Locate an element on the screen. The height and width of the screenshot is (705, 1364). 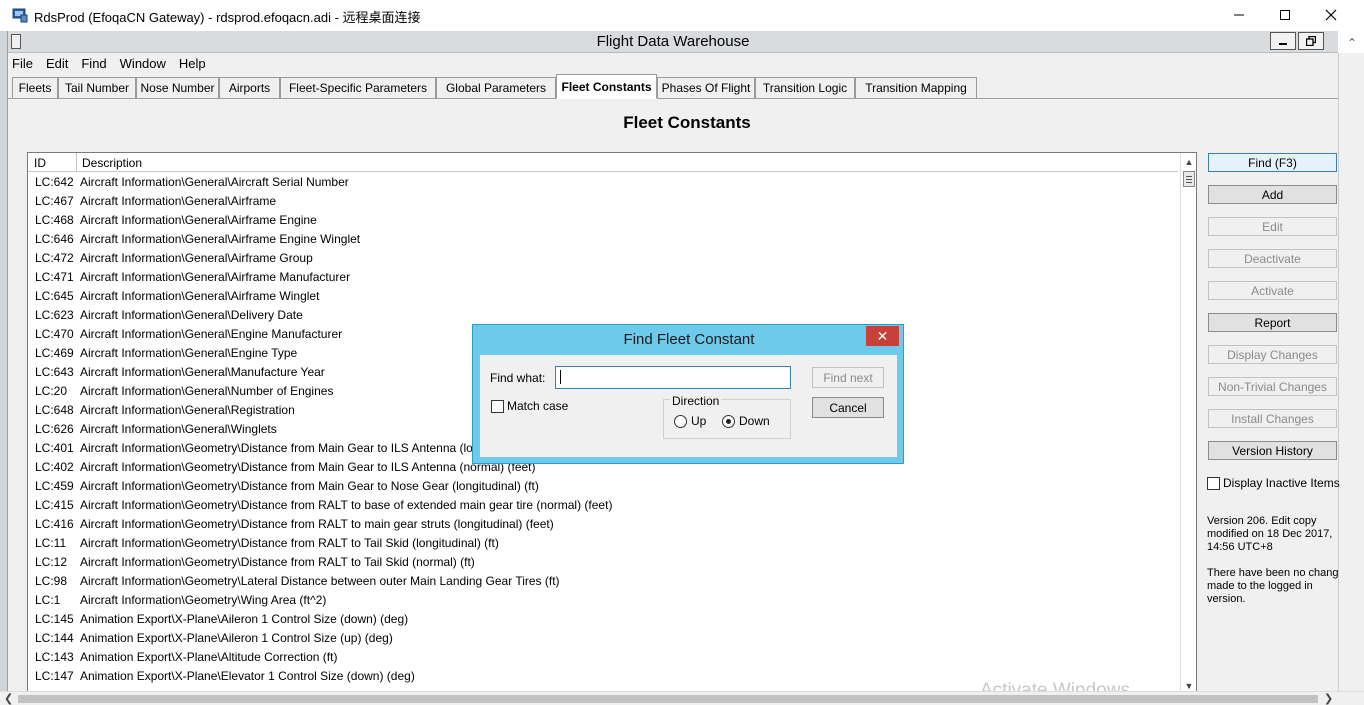
tab-transition-logic: Transition Logic is located at coordinates (805, 87).